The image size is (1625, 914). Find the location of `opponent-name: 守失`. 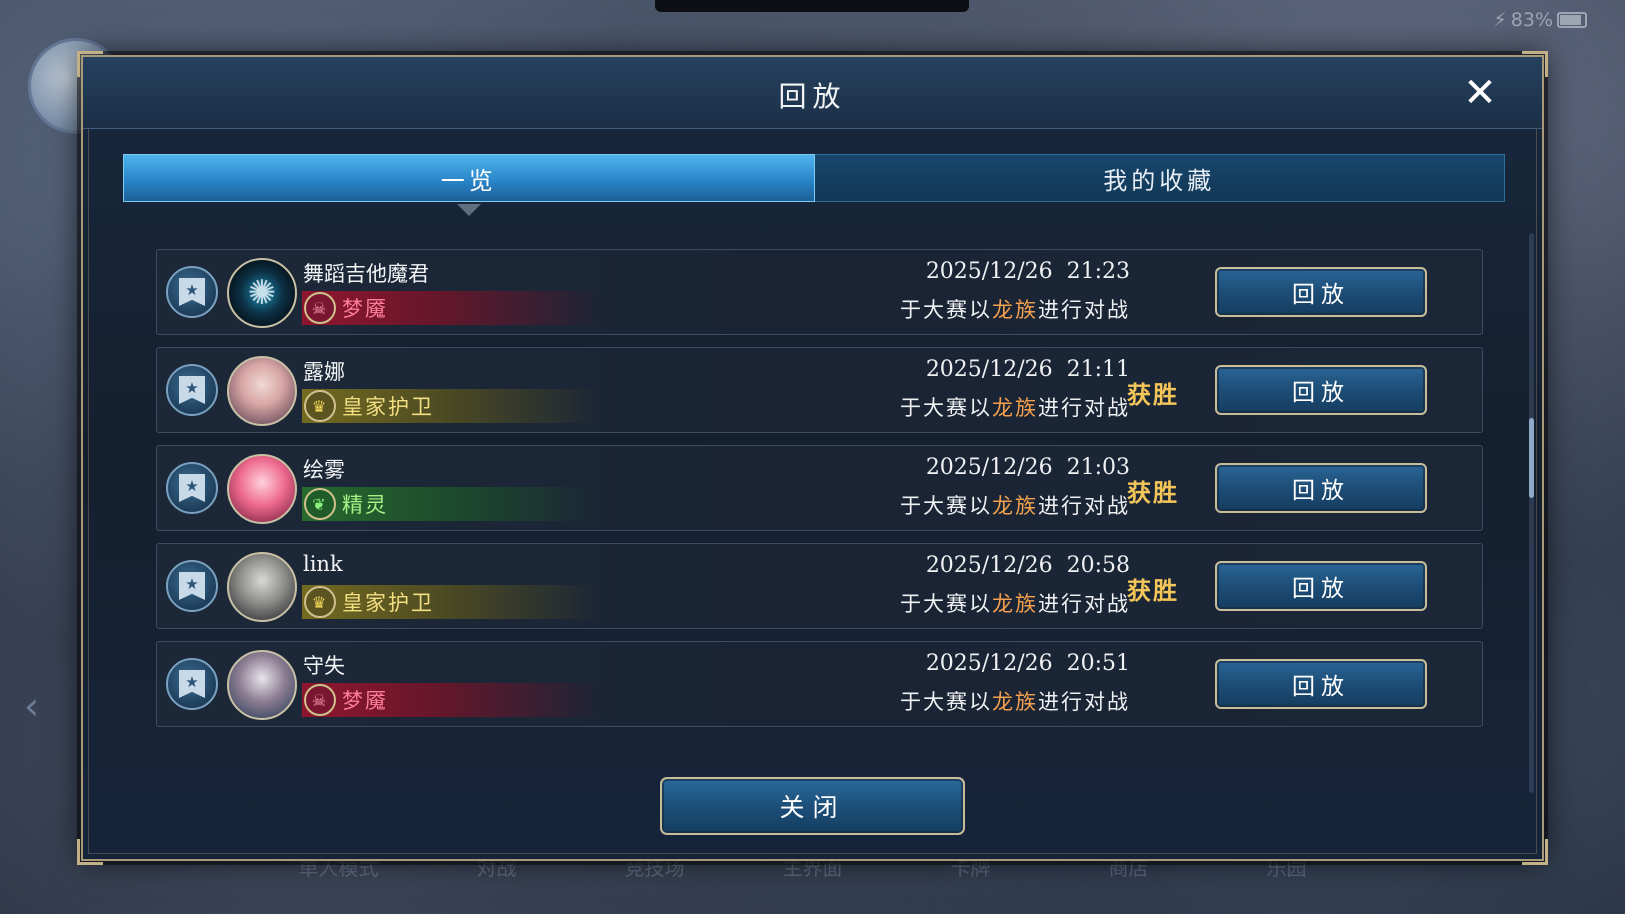

opponent-name: 守失 is located at coordinates (324, 666).